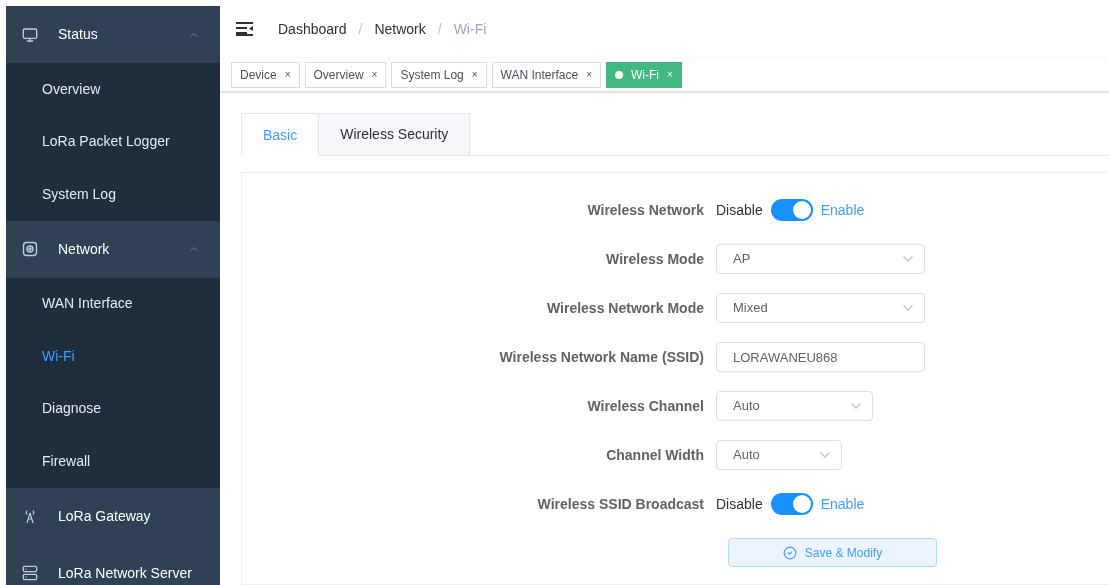 The width and height of the screenshot is (1109, 585). What do you see at coordinates (113, 303) in the screenshot?
I see `sidebar-item: WAN Interface` at bounding box center [113, 303].